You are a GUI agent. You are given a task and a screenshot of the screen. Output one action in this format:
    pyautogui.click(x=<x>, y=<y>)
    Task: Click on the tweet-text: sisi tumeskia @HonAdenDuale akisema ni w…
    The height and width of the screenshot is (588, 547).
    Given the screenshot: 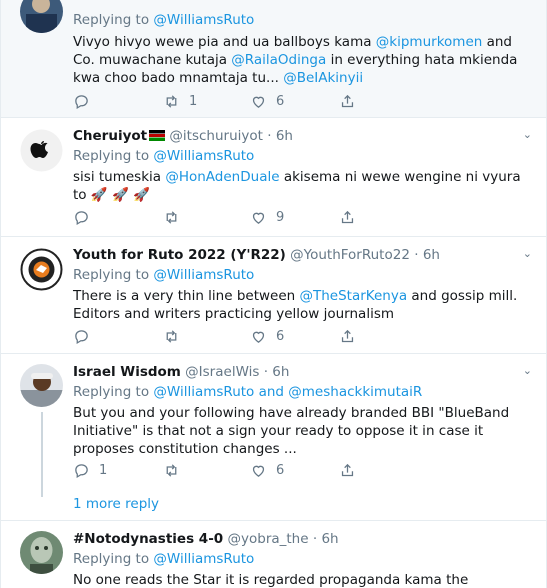 What is the action you would take?
    pyautogui.click(x=302, y=186)
    